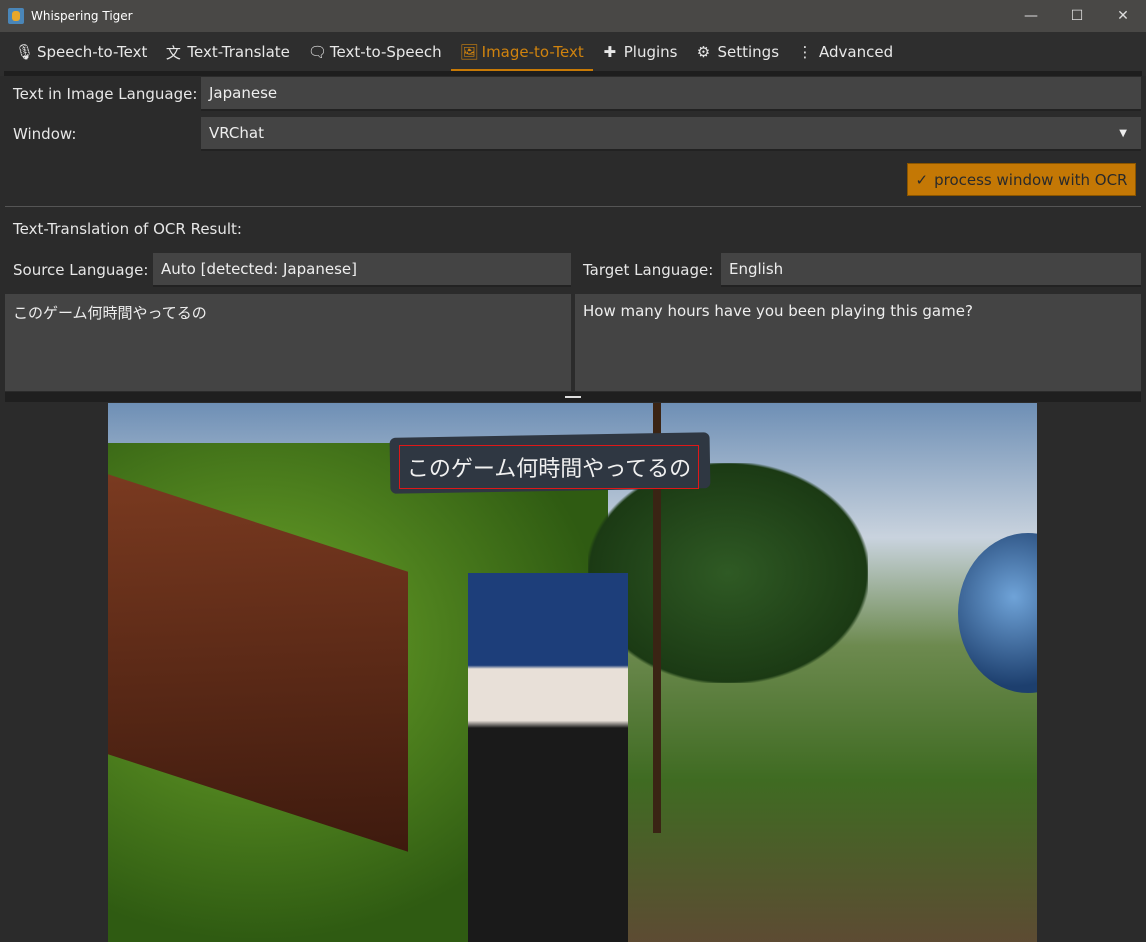 The height and width of the screenshot is (942, 1146). Describe the element at coordinates (671, 134) in the screenshot. I see `window-select: VRChat ▼` at that location.